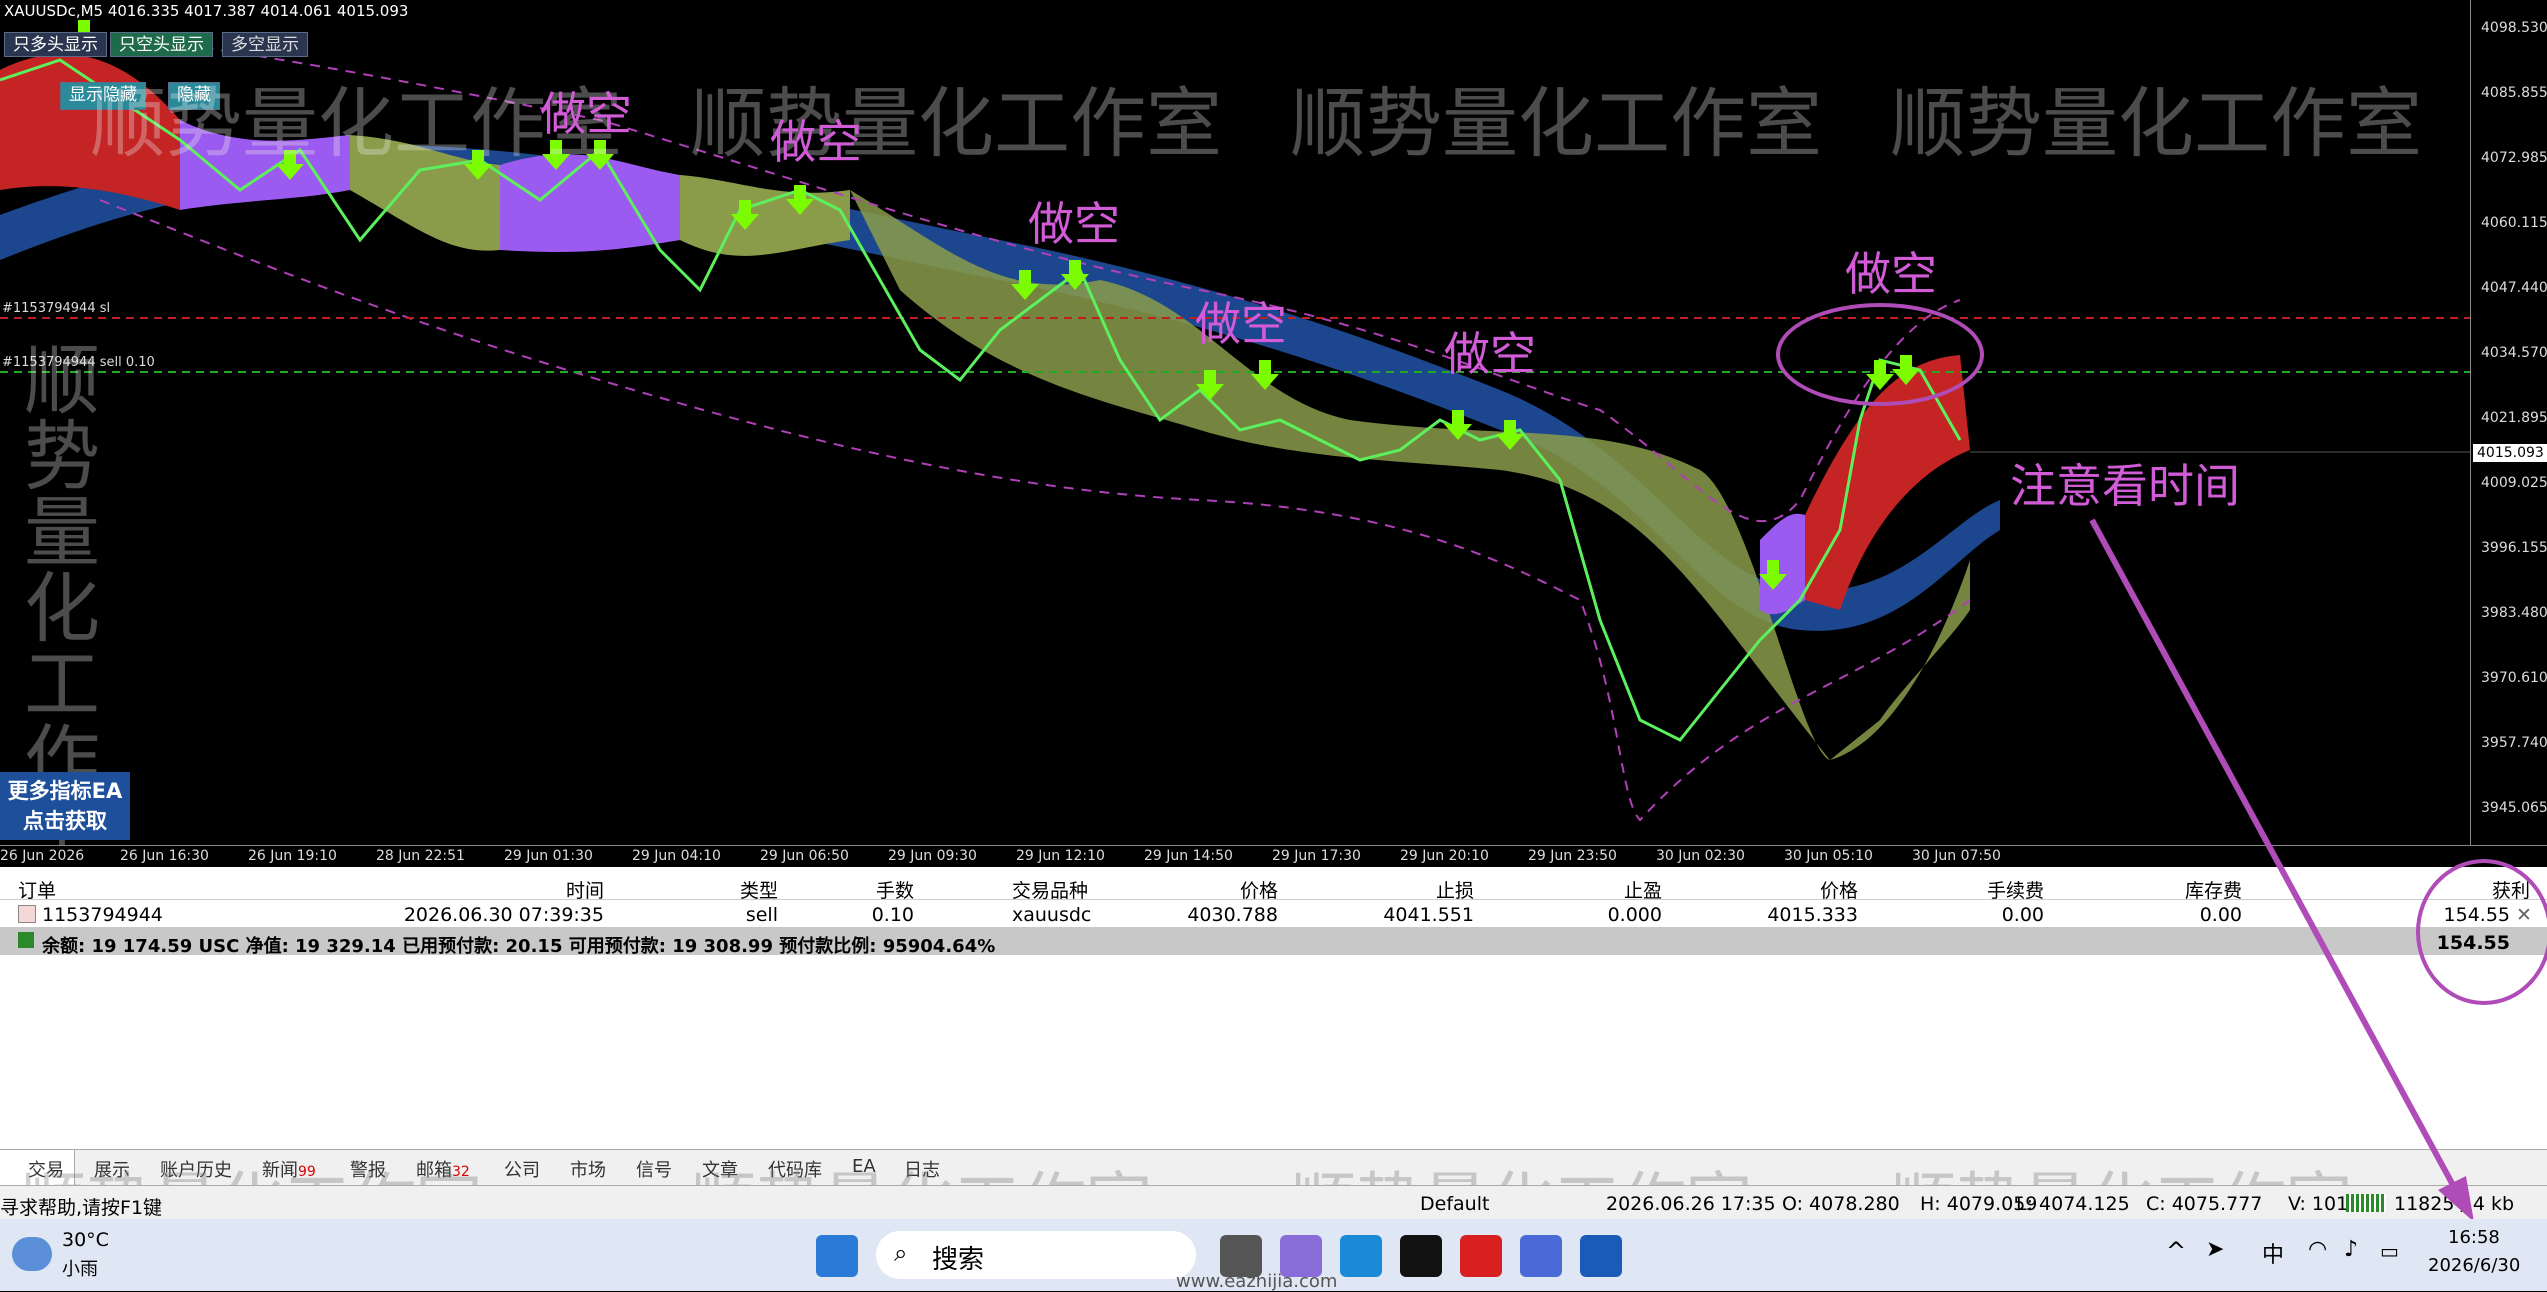  Describe the element at coordinates (1541, 1256) in the screenshot. I see `feather-app-icon` at that location.